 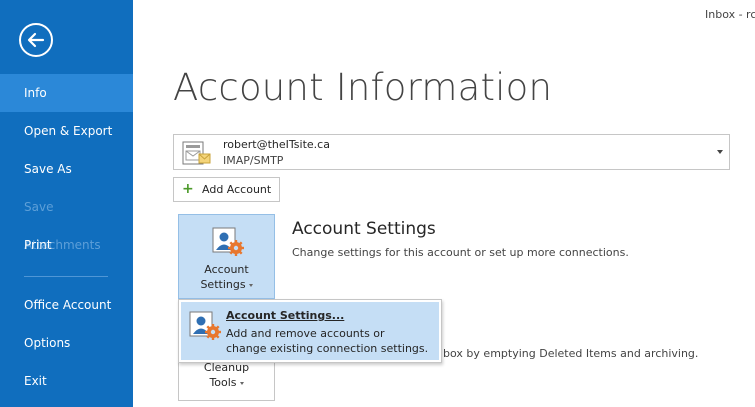 What do you see at coordinates (305, 333) in the screenshot?
I see `menu-item-desc-line1: Add and remove accounts or` at bounding box center [305, 333].